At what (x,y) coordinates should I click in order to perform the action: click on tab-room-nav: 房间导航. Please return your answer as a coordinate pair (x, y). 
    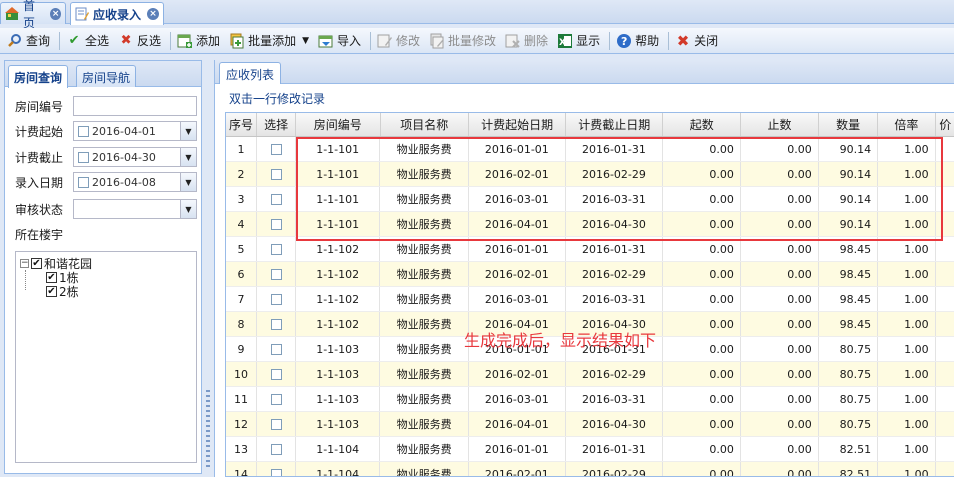
    Looking at the image, I should click on (106, 76).